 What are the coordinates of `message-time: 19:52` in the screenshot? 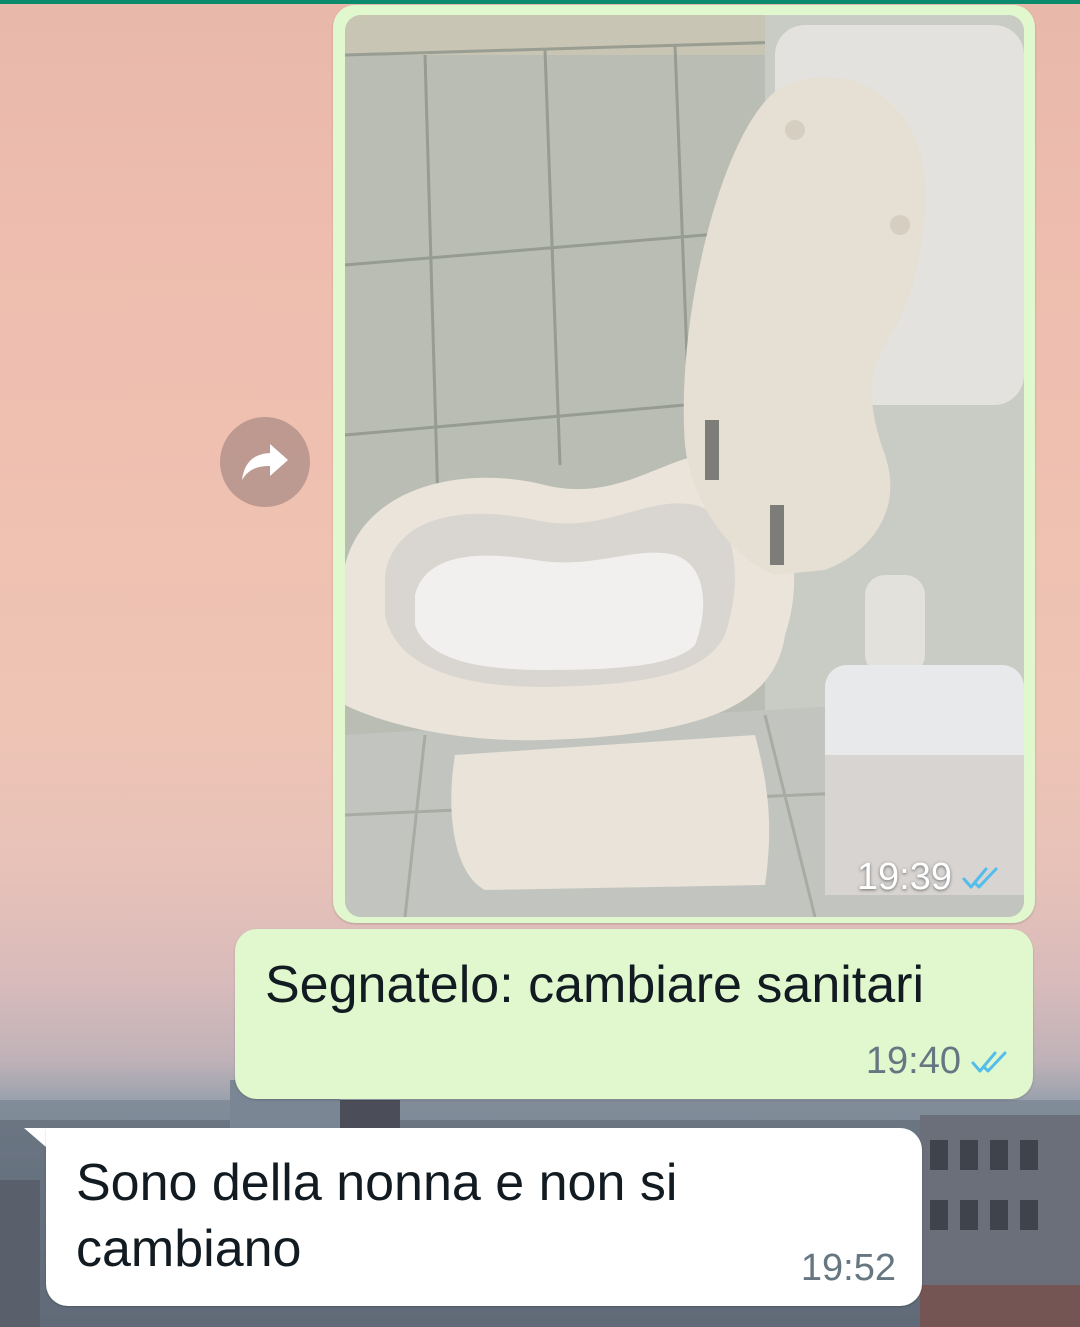 It's located at (848, 1268).